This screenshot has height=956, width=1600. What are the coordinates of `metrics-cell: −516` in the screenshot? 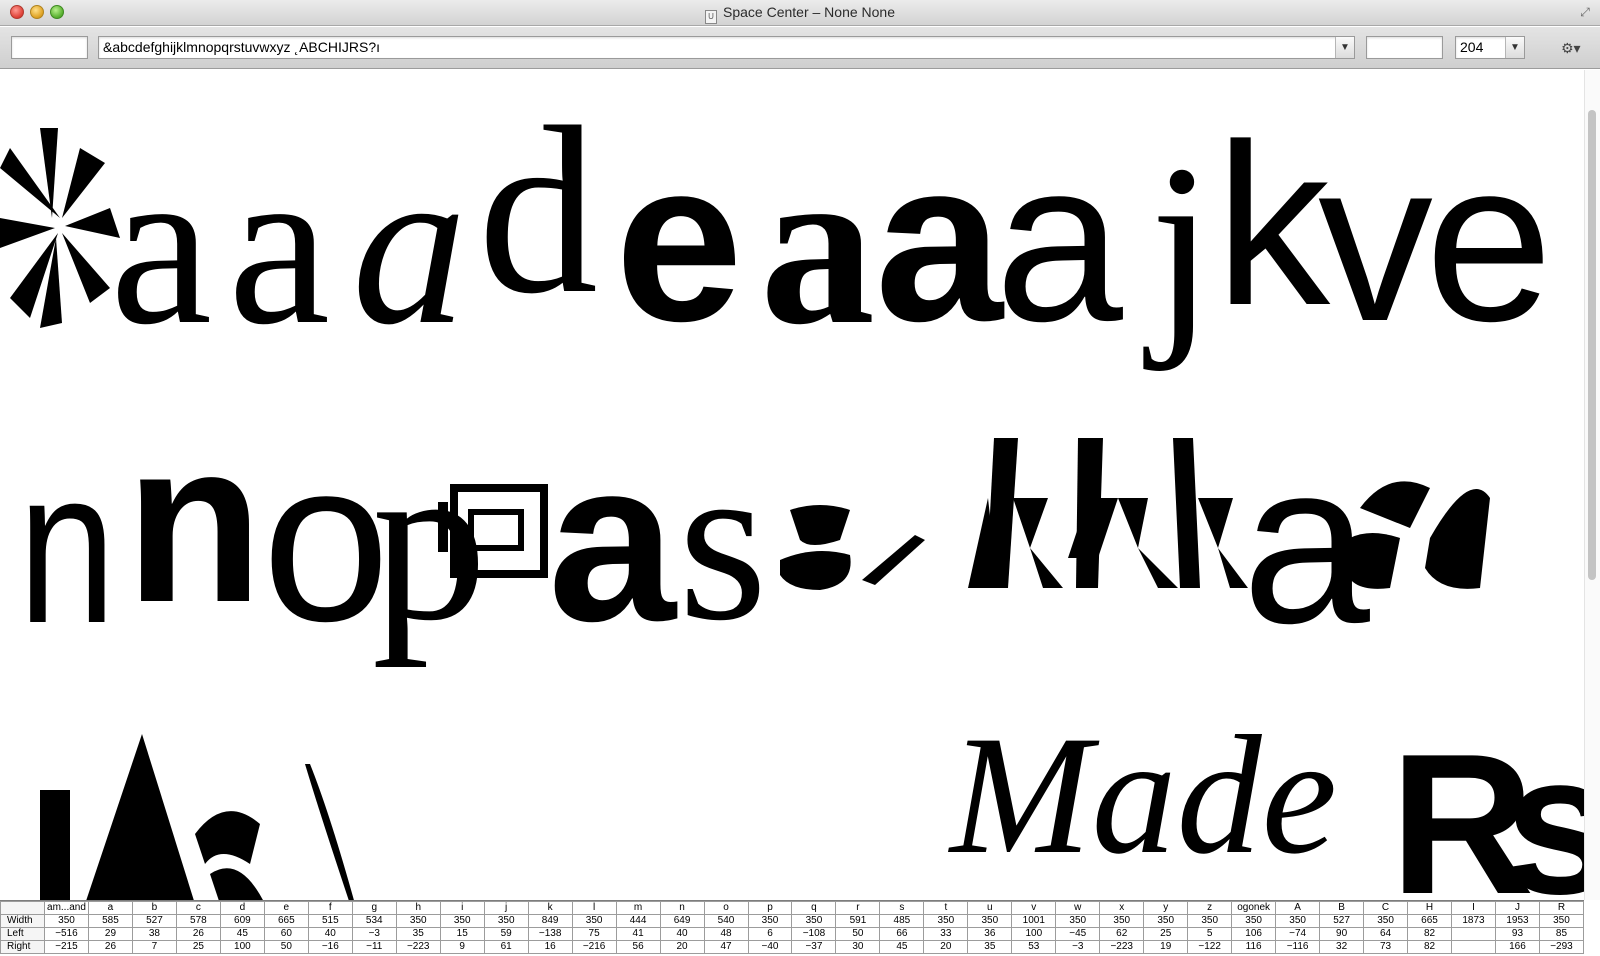 It's located at (66, 934).